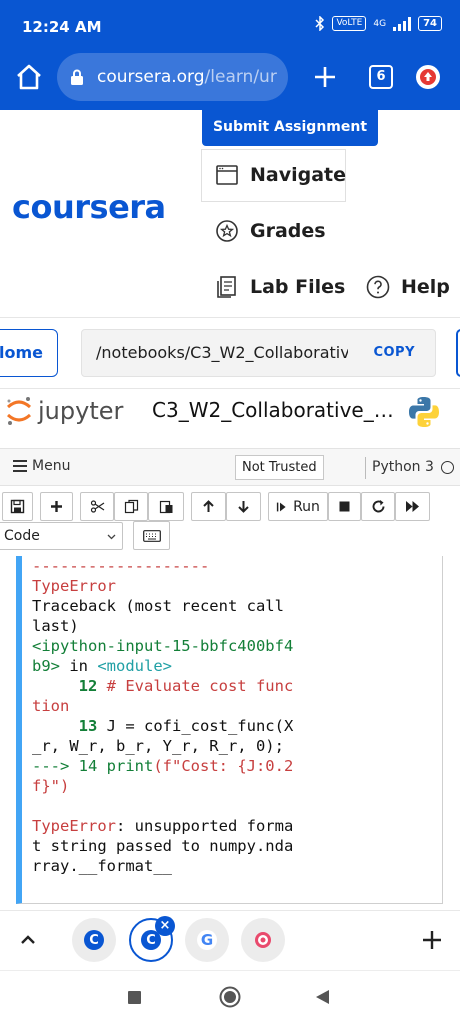 This screenshot has height=1024, width=460. What do you see at coordinates (279, 467) in the screenshot?
I see `trust-indicator: Not Trusted` at bounding box center [279, 467].